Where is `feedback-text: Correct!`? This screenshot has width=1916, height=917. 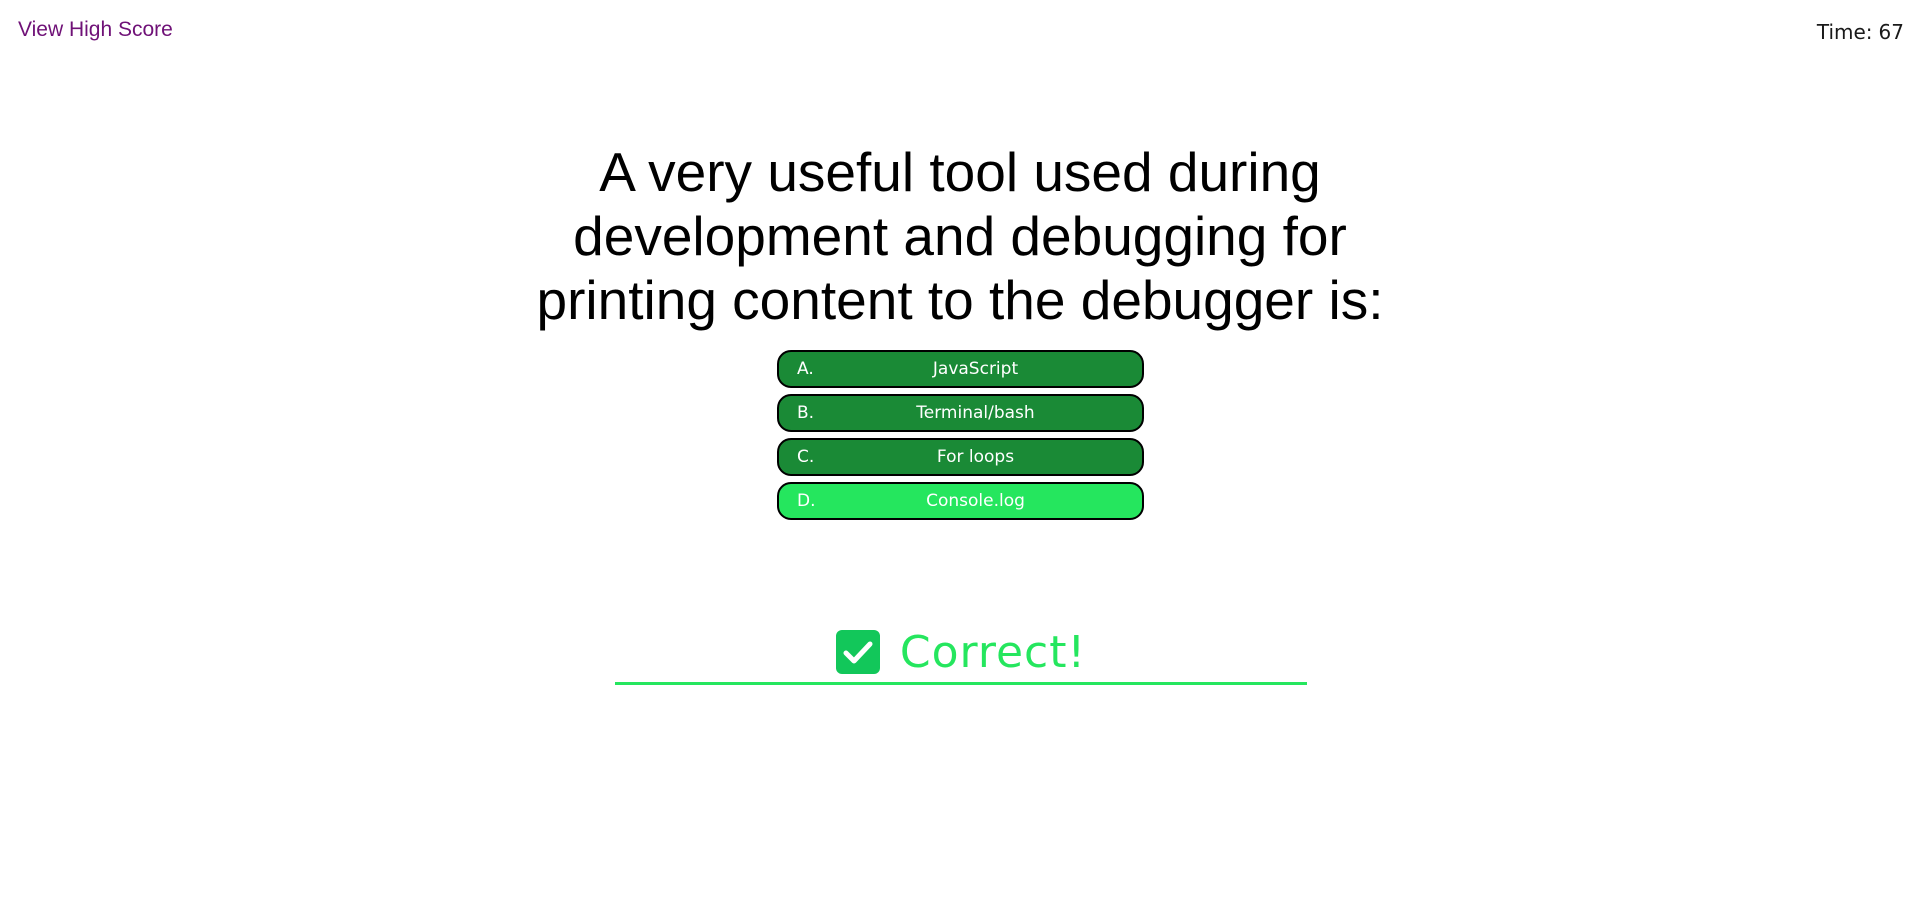 feedback-text: Correct! is located at coordinates (993, 652).